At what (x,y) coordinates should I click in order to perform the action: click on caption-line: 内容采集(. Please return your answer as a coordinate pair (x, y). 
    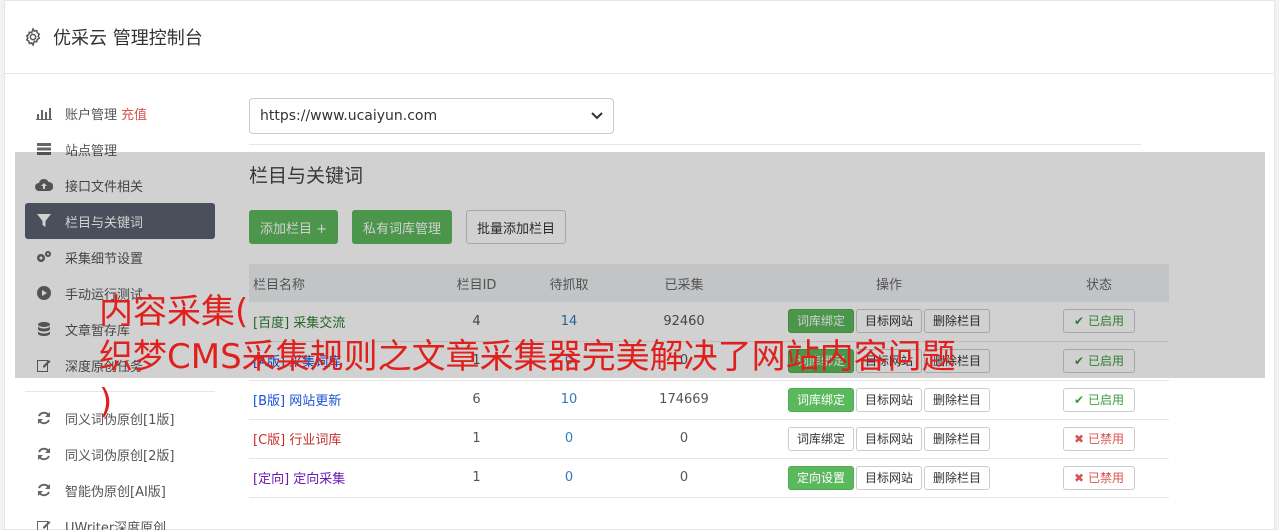
    Looking at the image, I should click on (174, 312).